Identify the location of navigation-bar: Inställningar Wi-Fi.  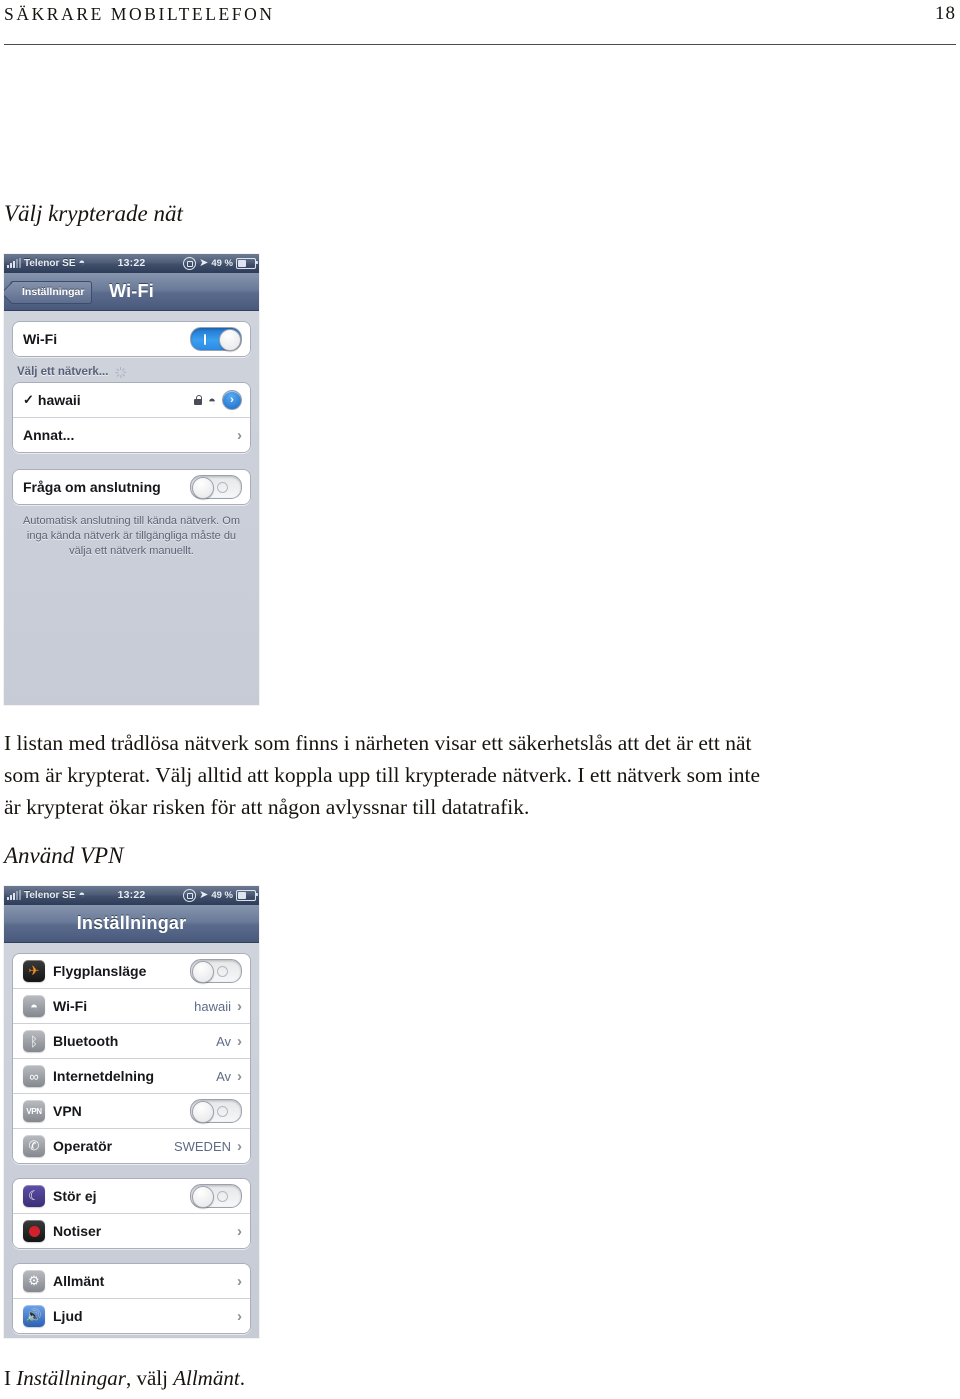
(131, 292).